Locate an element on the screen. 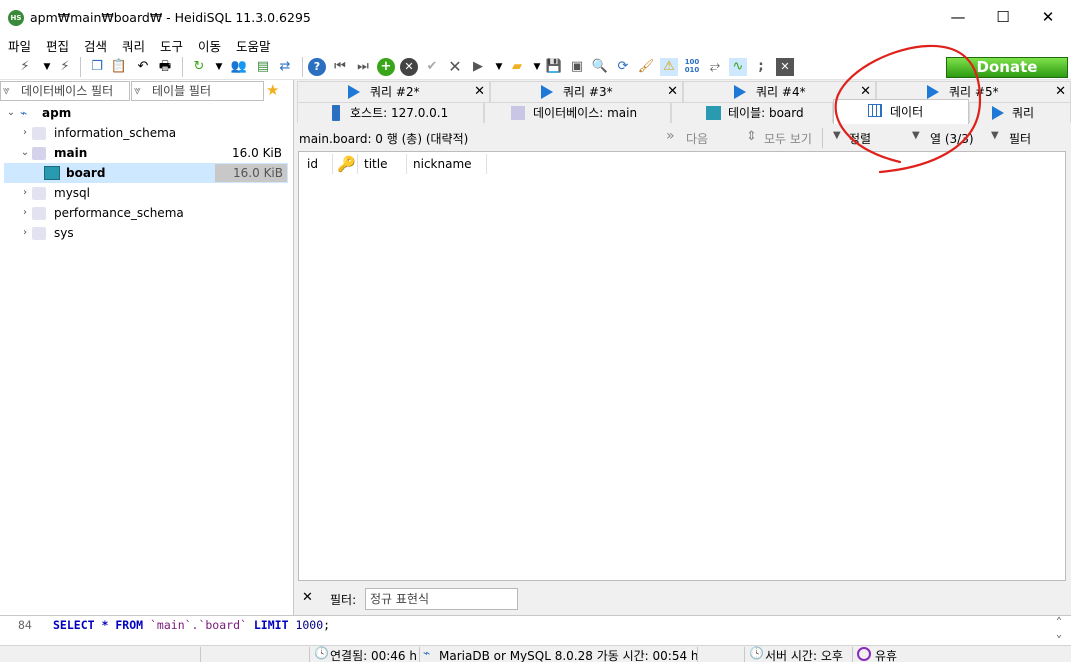 The height and width of the screenshot is (662, 1071). add-row-icon: + is located at coordinates (386, 67).